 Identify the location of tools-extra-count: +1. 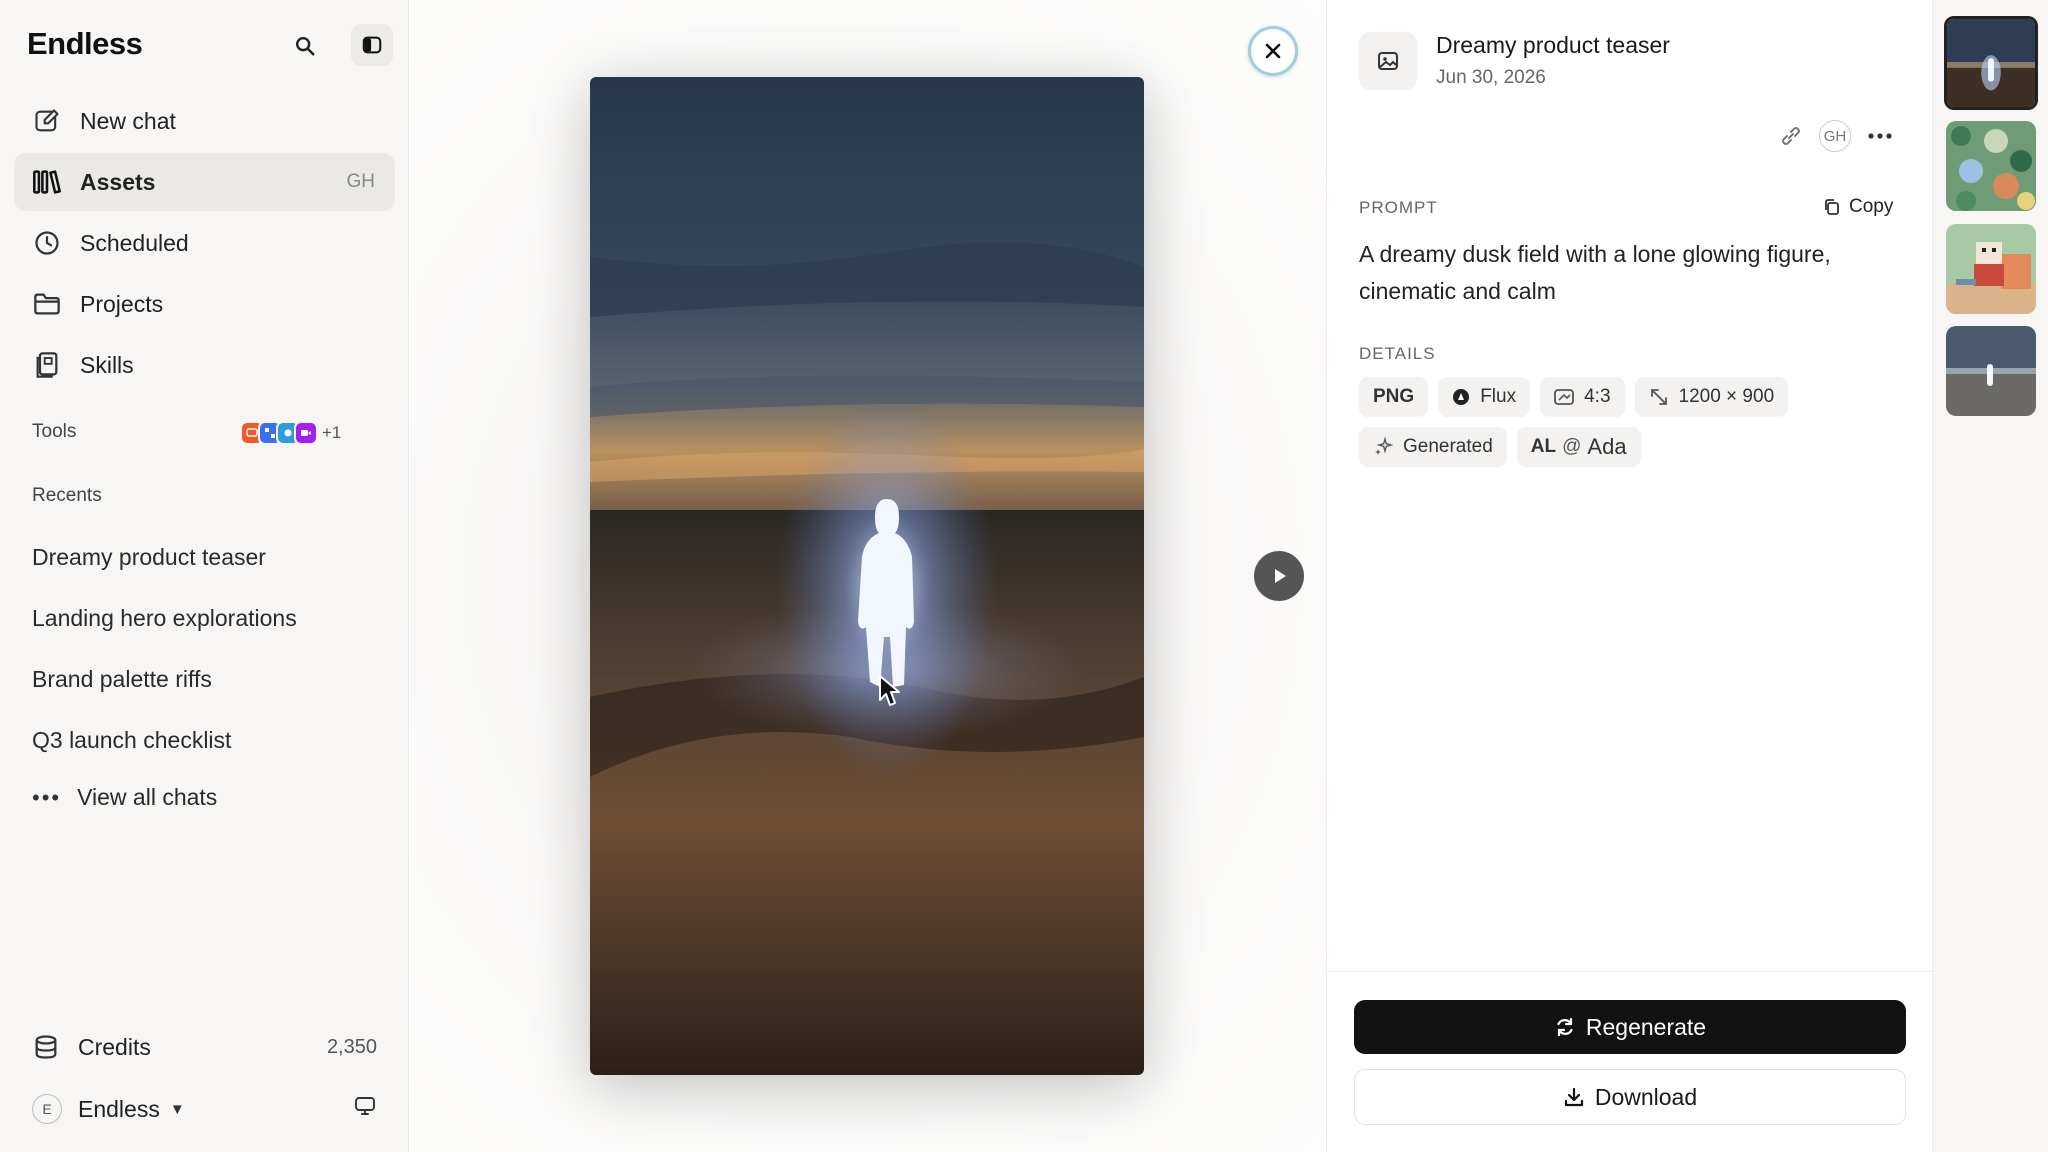
(332, 432).